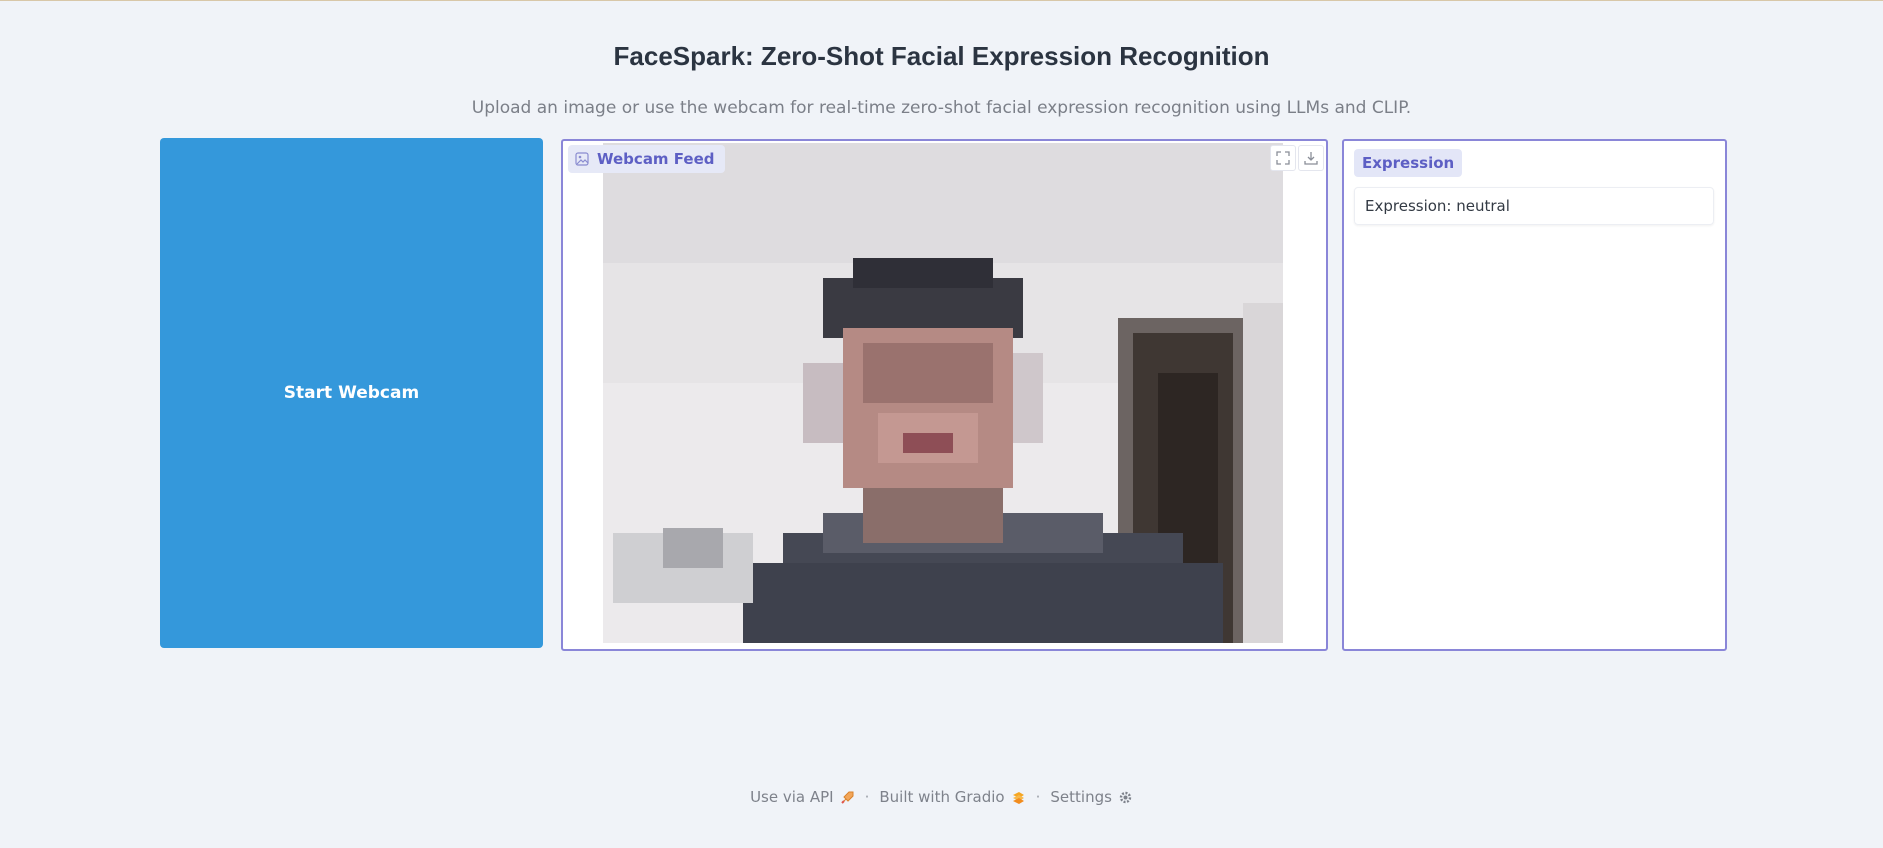 The image size is (1883, 848). Describe the element at coordinates (847, 797) in the screenshot. I see `rocket-icon` at that location.